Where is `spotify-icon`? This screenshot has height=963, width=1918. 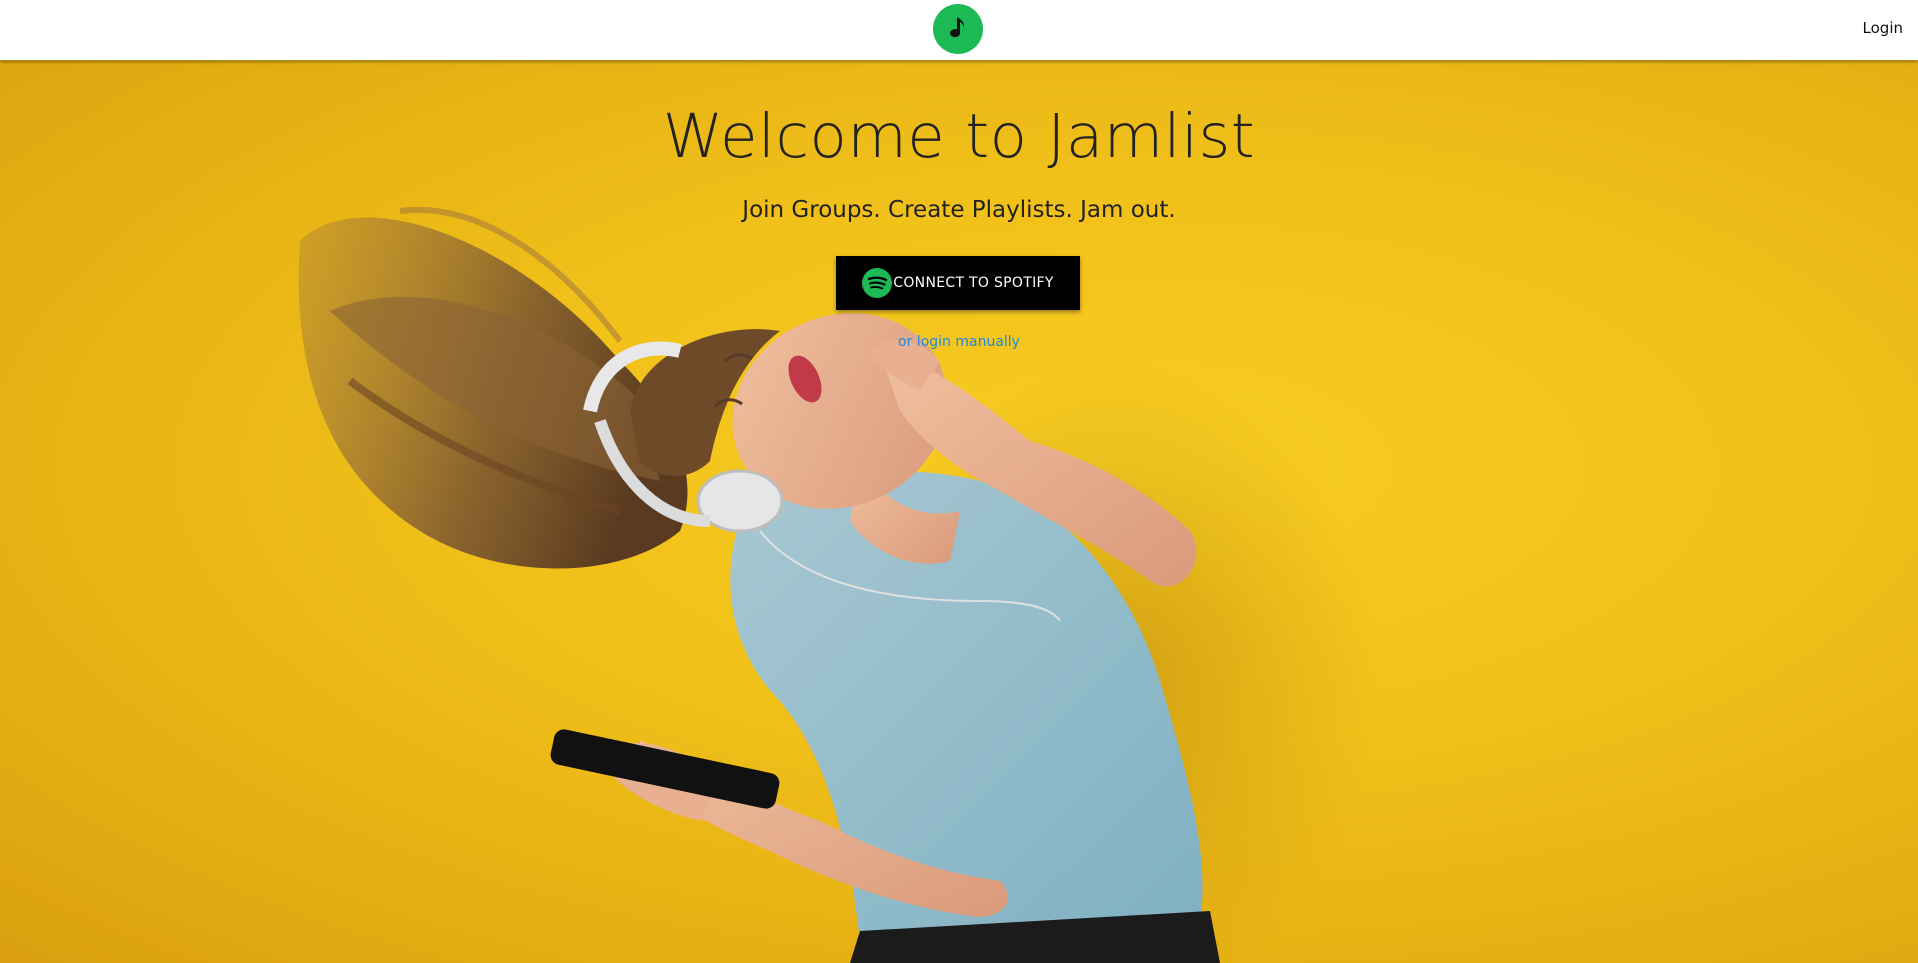 spotify-icon is located at coordinates (877, 283).